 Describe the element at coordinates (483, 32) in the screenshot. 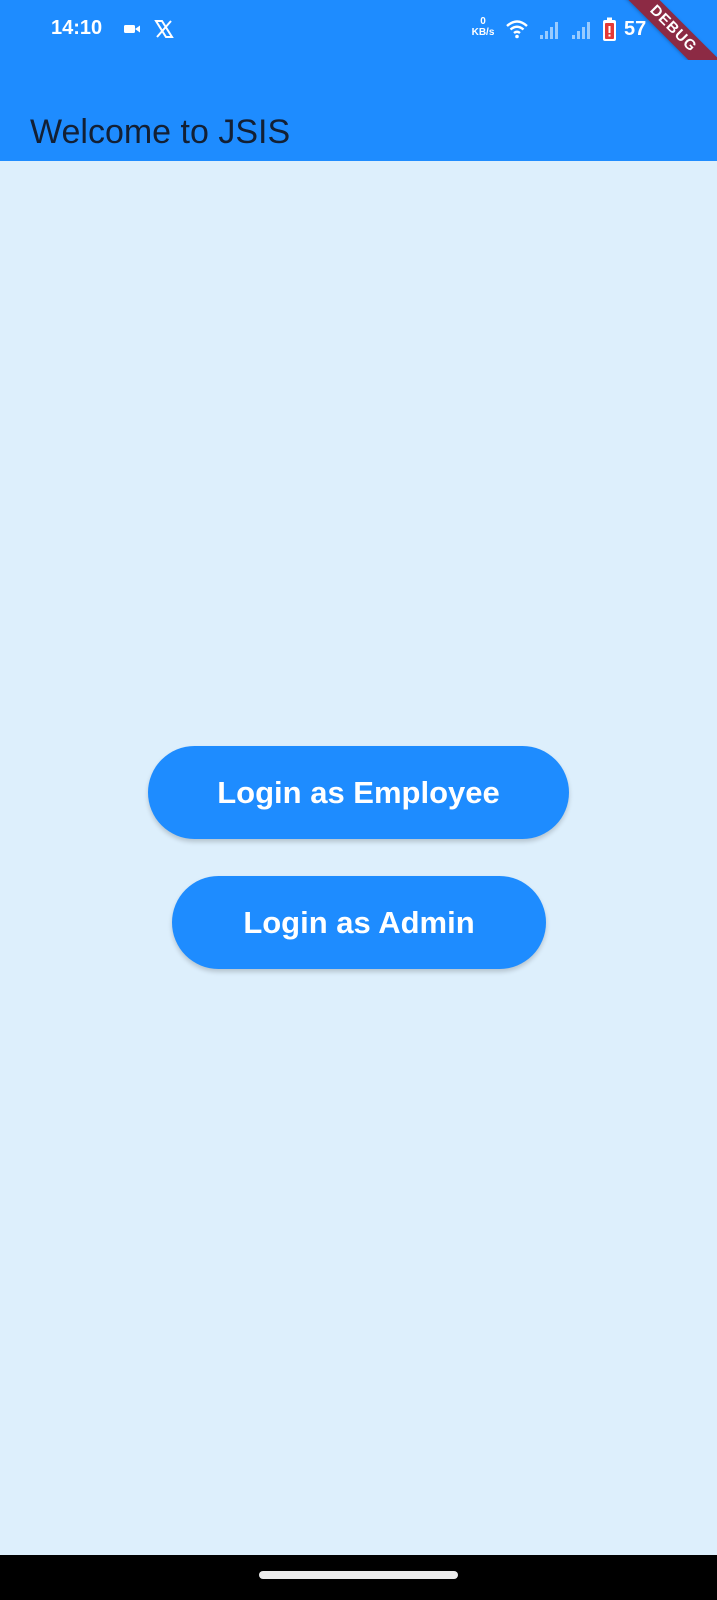

I see `network-speed-unit: KB/s` at that location.